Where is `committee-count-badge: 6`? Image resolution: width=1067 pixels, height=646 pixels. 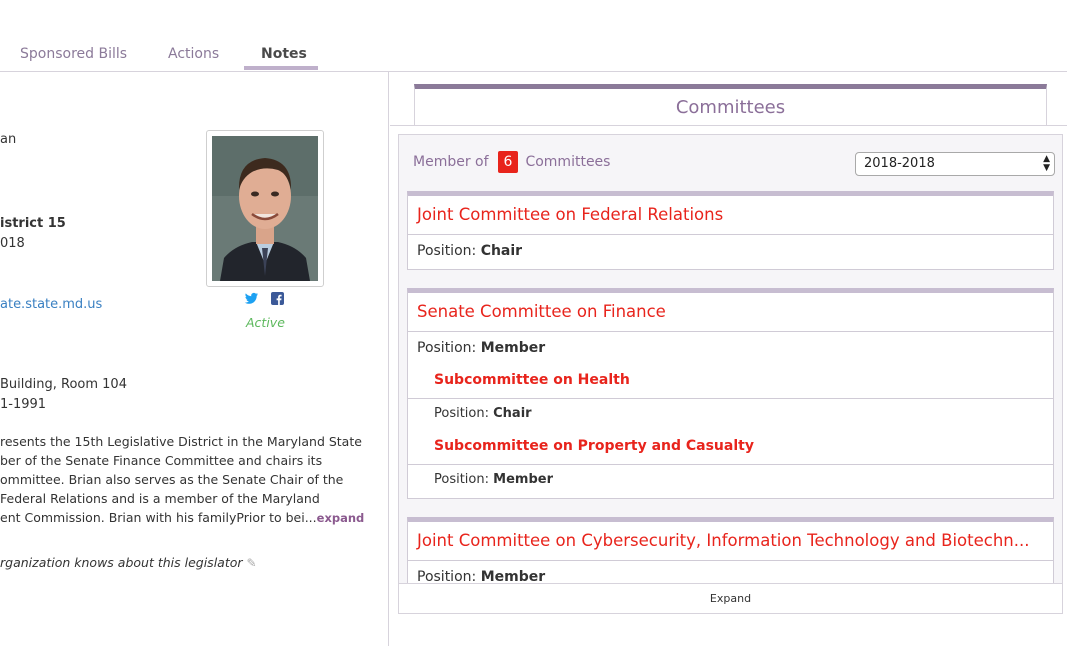
committee-count-badge: 6 is located at coordinates (508, 162).